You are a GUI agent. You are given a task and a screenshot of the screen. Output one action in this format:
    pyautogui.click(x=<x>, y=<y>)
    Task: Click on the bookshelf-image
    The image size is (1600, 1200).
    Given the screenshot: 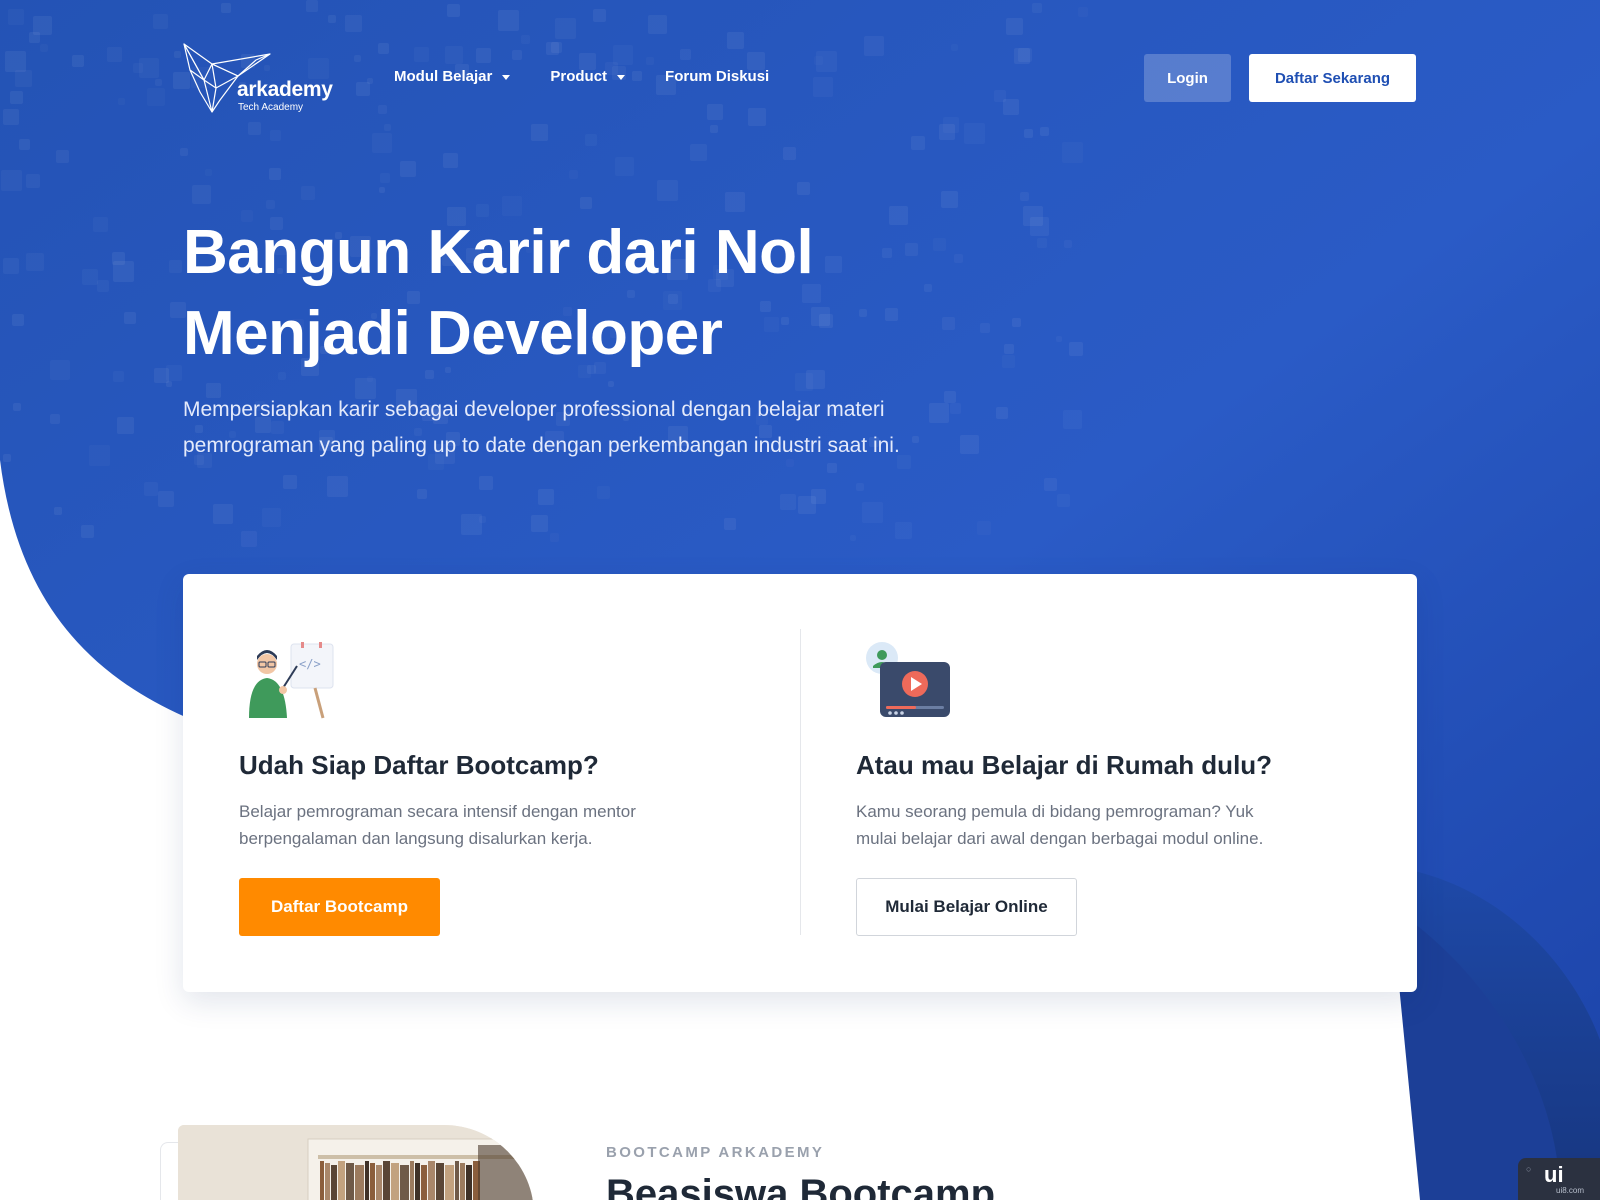 What is the action you would take?
    pyautogui.click(x=356, y=1162)
    